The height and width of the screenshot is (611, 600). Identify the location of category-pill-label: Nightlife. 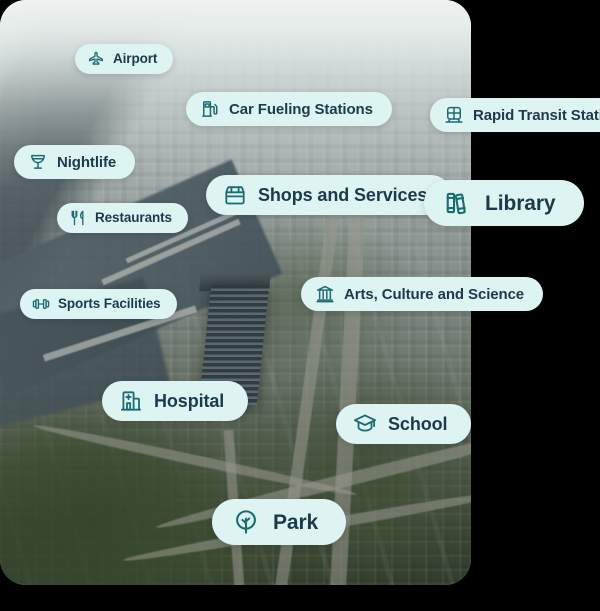
(87, 162).